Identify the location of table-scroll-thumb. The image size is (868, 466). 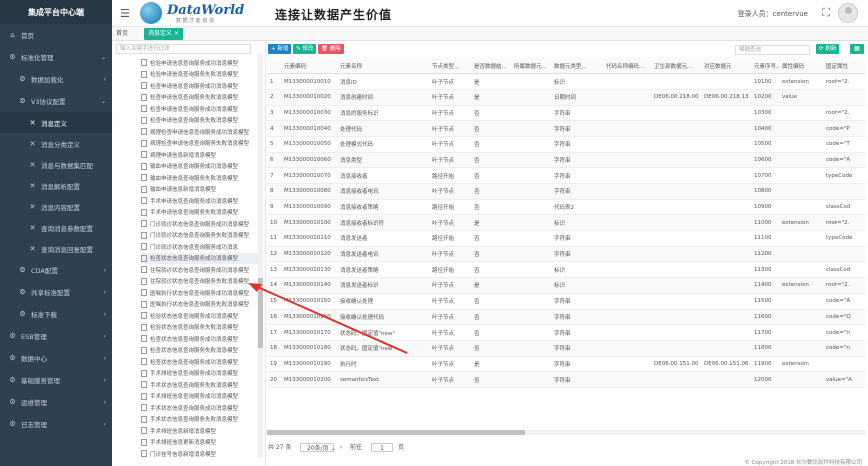
(396, 432).